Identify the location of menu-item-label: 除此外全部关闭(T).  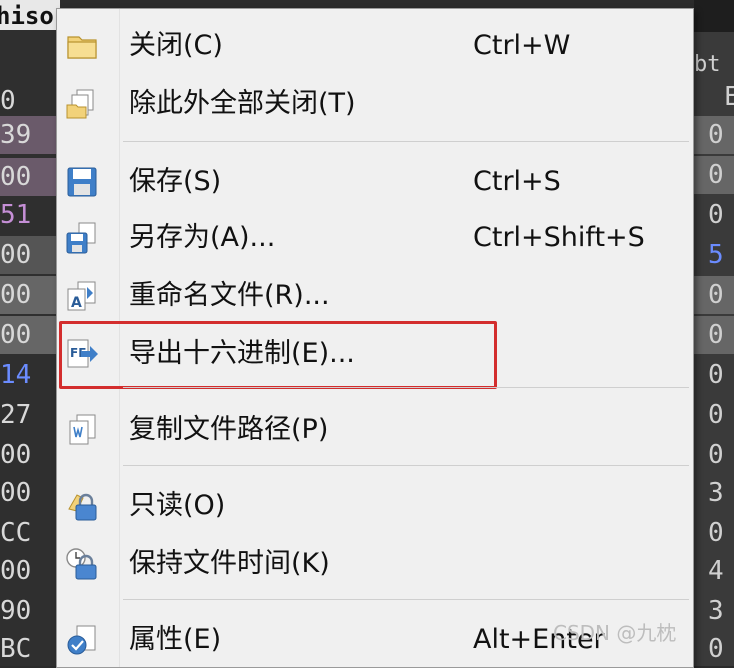
(242, 103).